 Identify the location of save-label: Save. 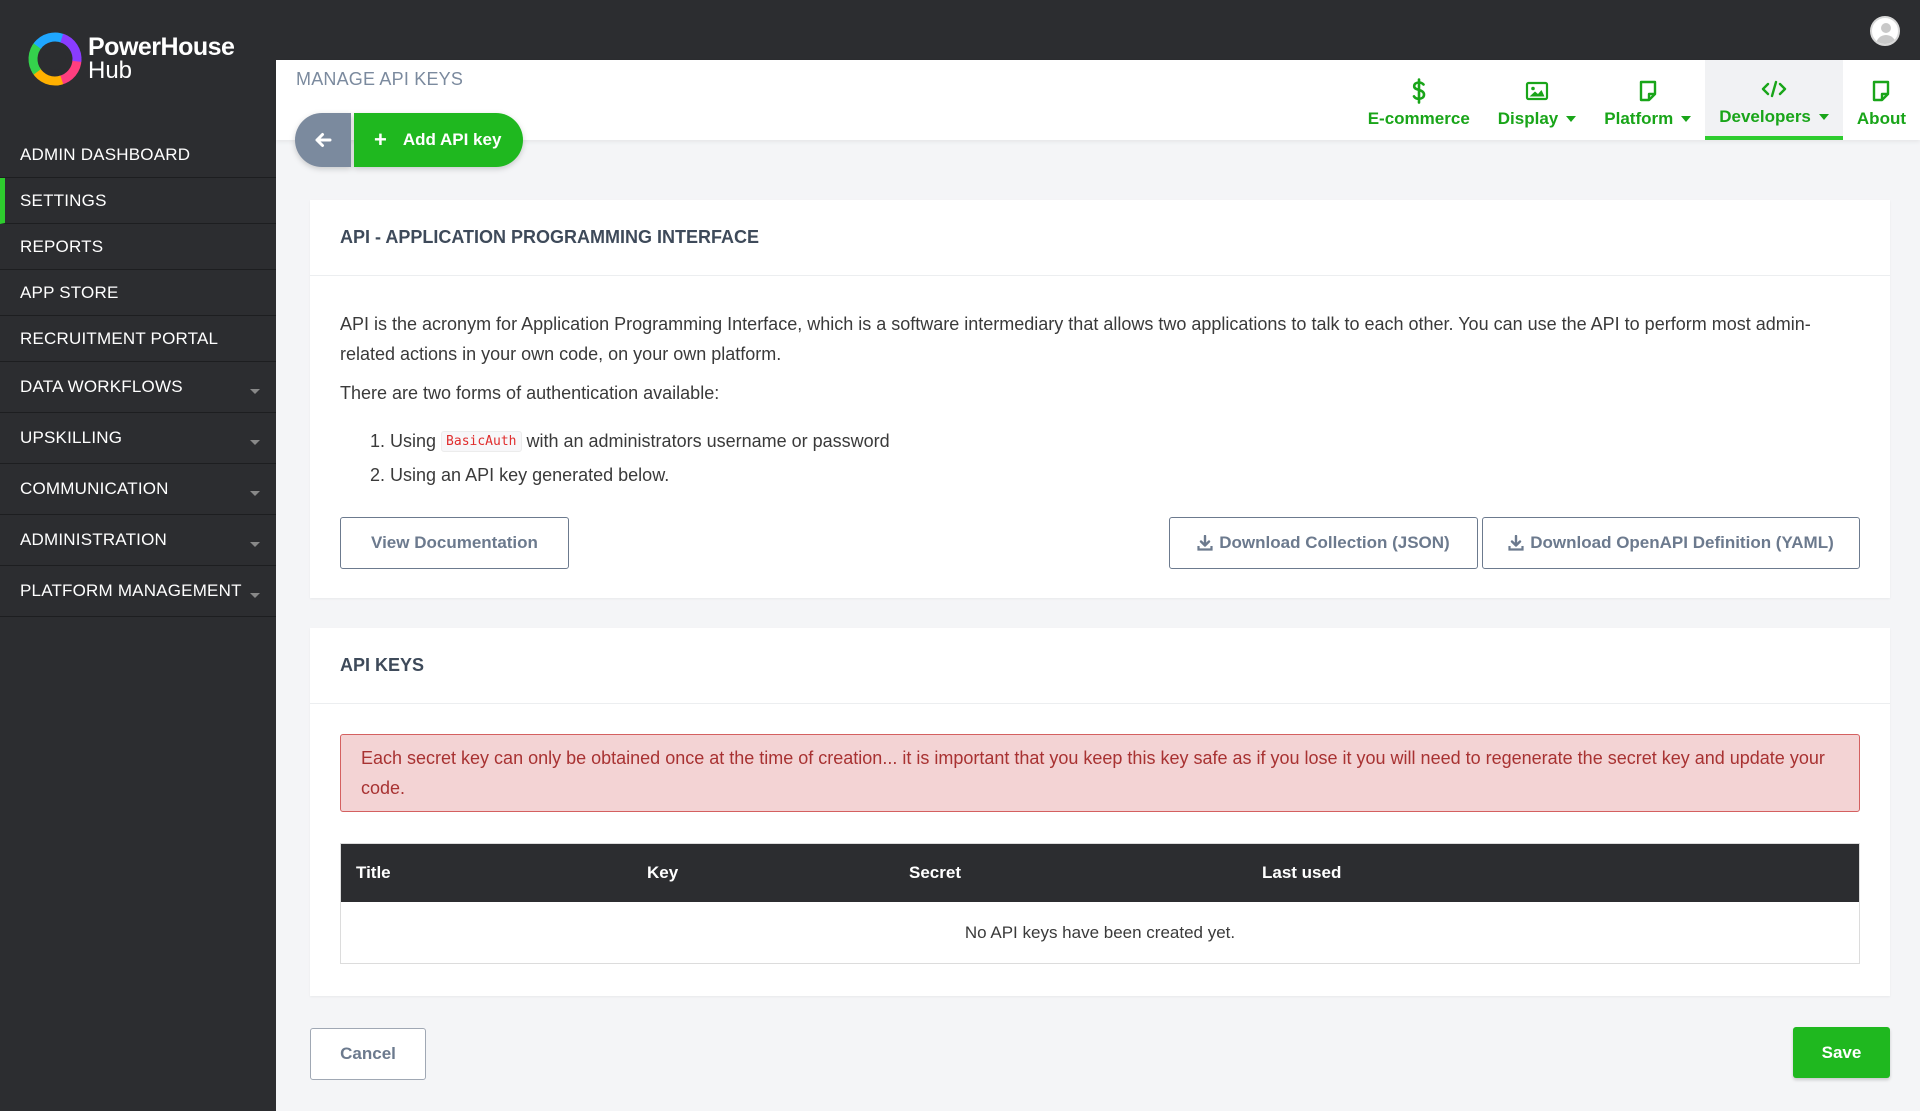
(1841, 1052).